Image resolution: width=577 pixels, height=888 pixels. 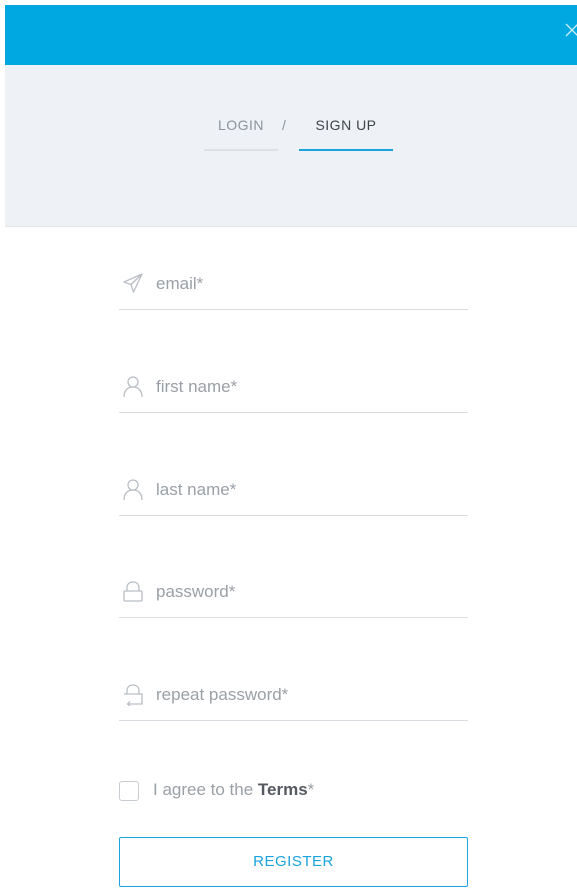 I want to click on terms-label: I agree to the Terms*, so click(x=233, y=790).